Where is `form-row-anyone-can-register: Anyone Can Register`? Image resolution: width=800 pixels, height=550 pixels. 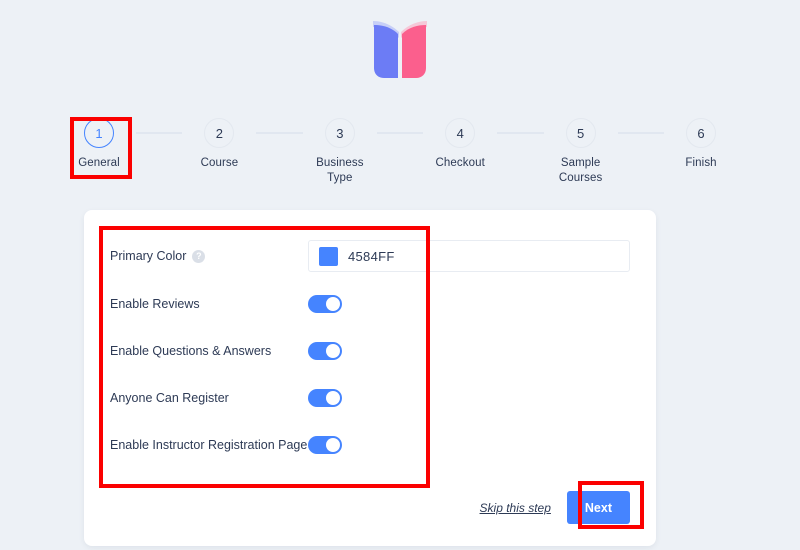
form-row-anyone-can-register: Anyone Can Register is located at coordinates (370, 397).